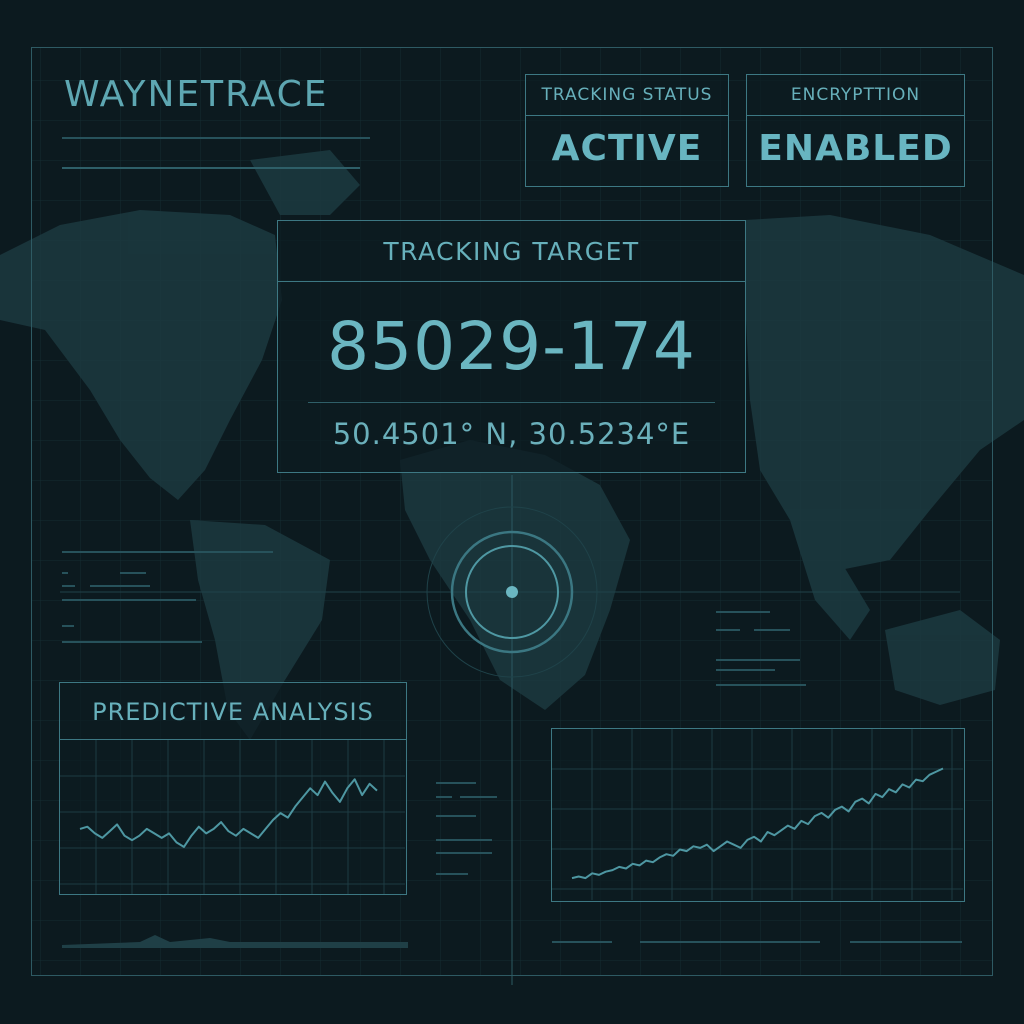 This screenshot has width=1024, height=1024. Describe the element at coordinates (511, 251) in the screenshot. I see `tracking-target-label: TRACKING TARGET` at that location.